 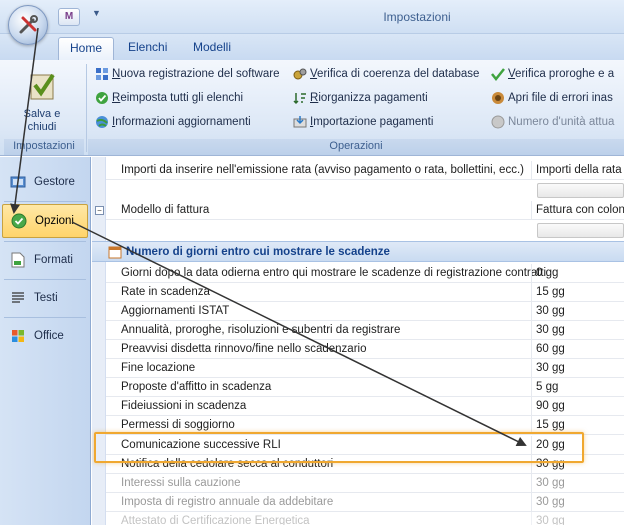 What do you see at coordinates (18, 336) in the screenshot?
I see `office-icon` at bounding box center [18, 336].